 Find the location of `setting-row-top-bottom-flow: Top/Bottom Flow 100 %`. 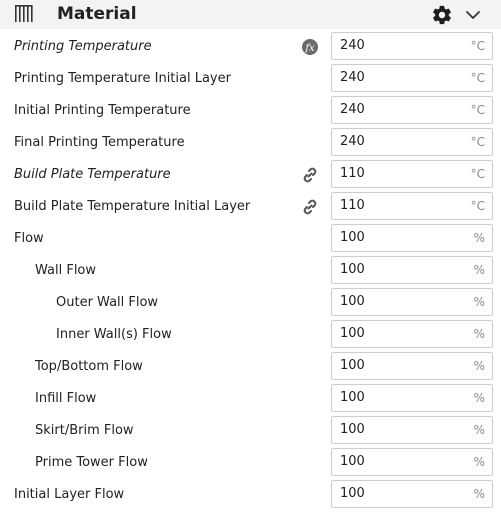

setting-row-top-bottom-flow: Top/Bottom Flow 100 % is located at coordinates (250, 368).